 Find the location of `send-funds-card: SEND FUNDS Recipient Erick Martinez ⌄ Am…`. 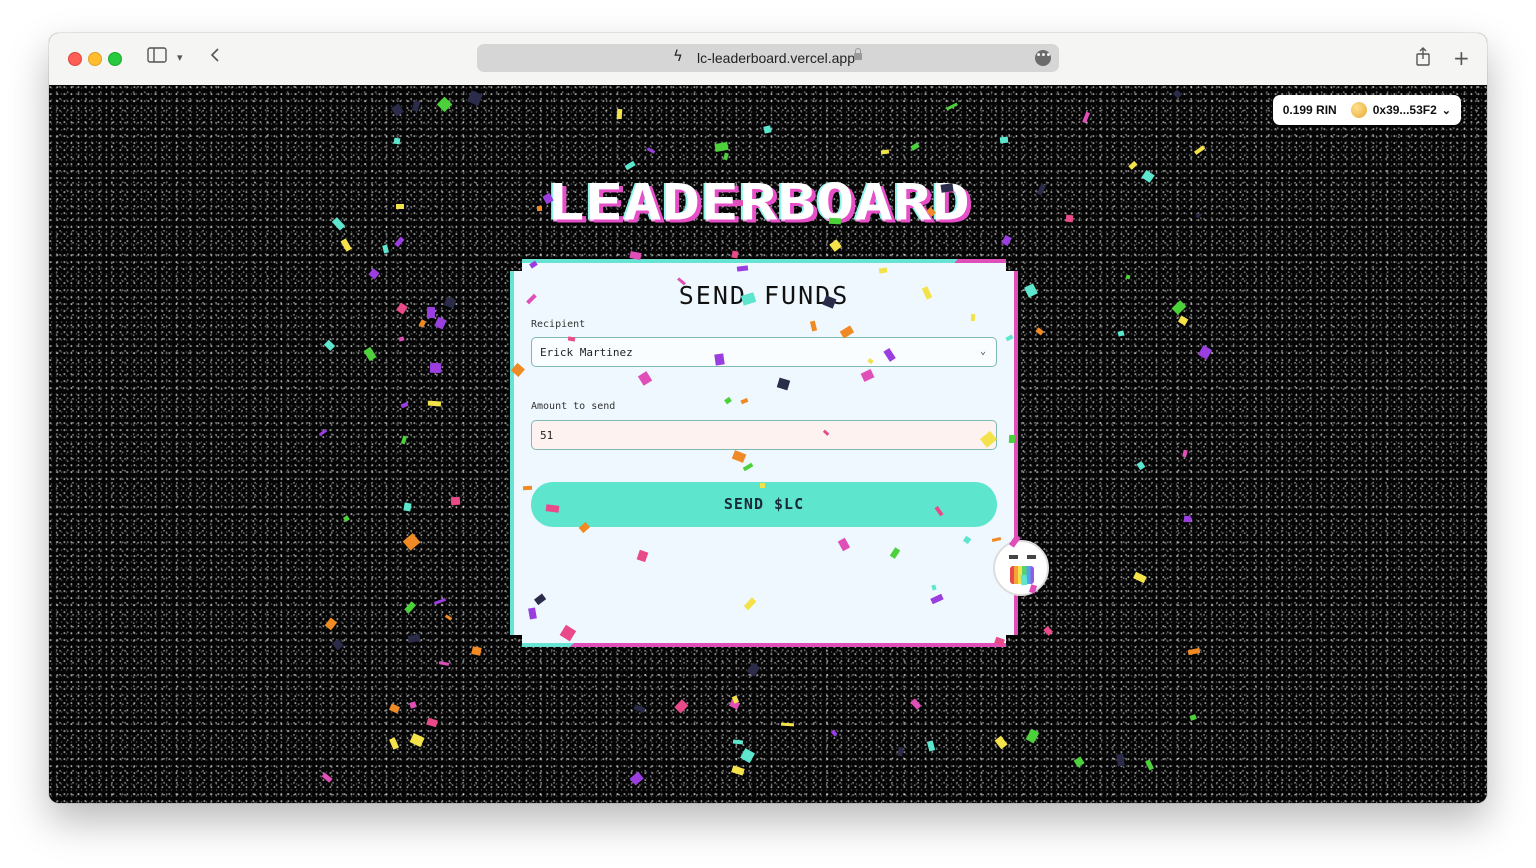

send-funds-card: SEND FUNDS Recipient Erick Martinez ⌄ Am… is located at coordinates (764, 453).